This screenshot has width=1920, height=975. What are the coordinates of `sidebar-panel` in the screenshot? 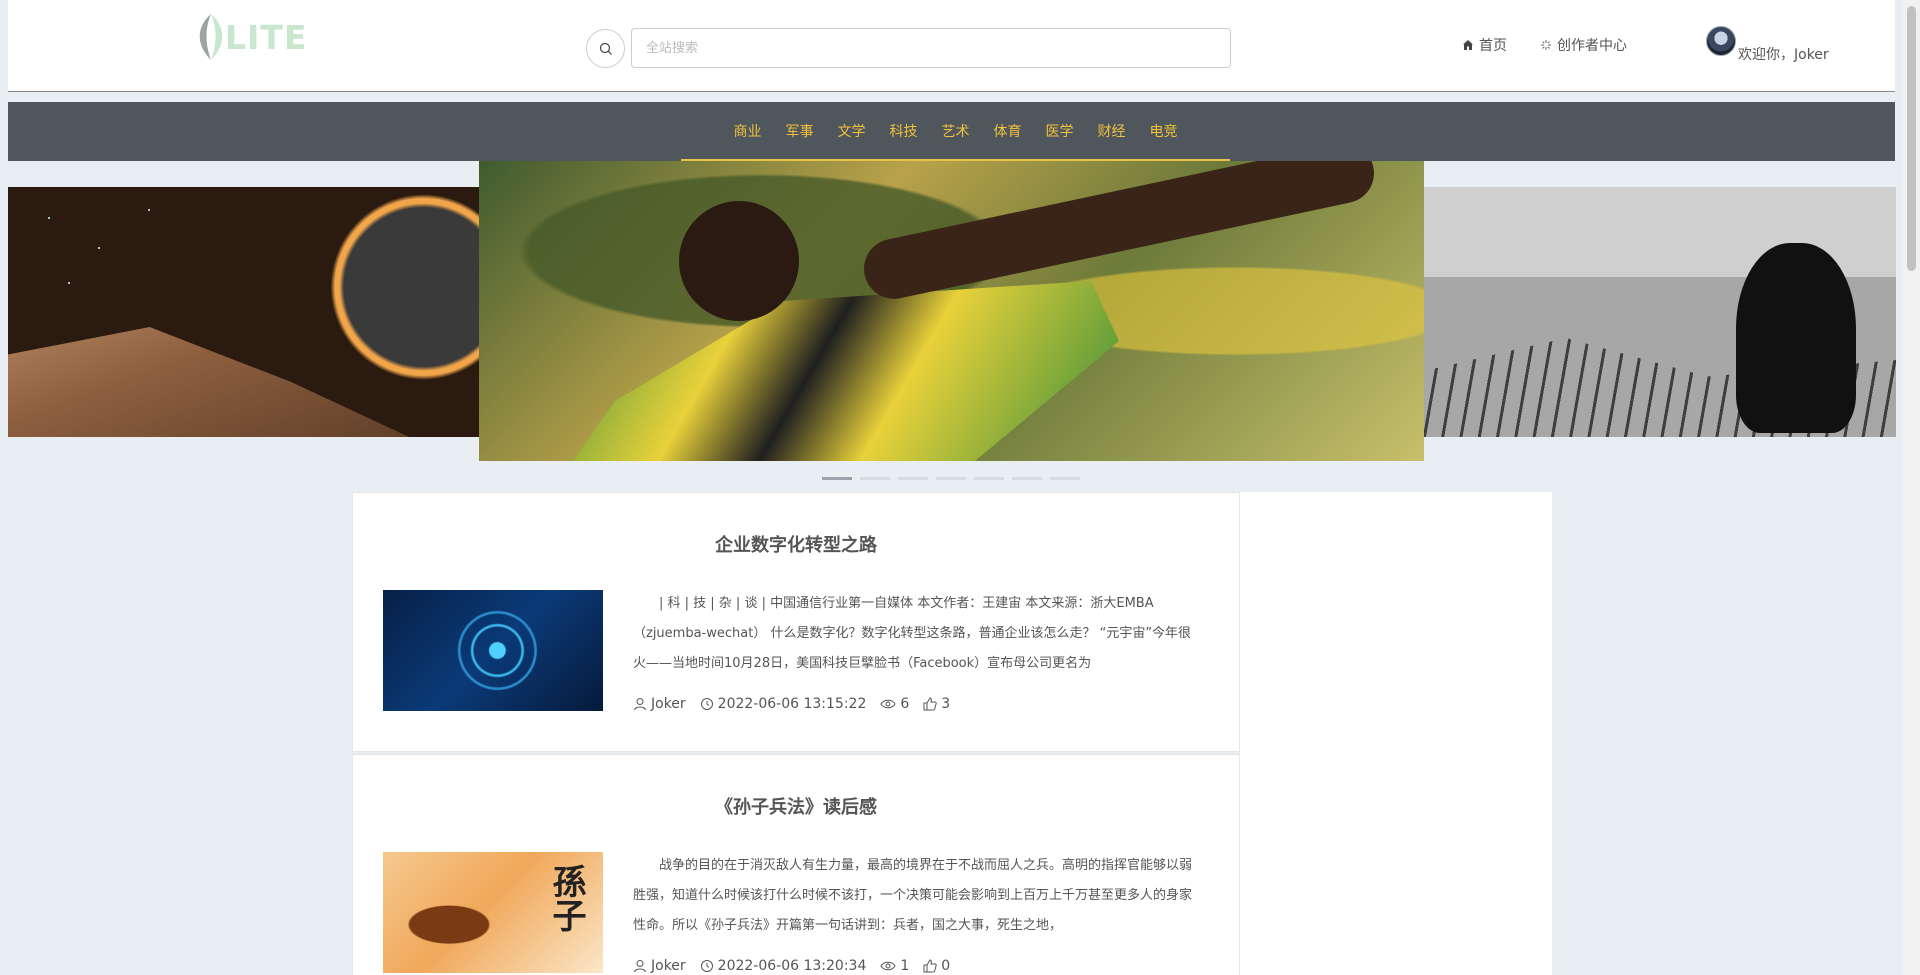 It's located at (1396, 733).